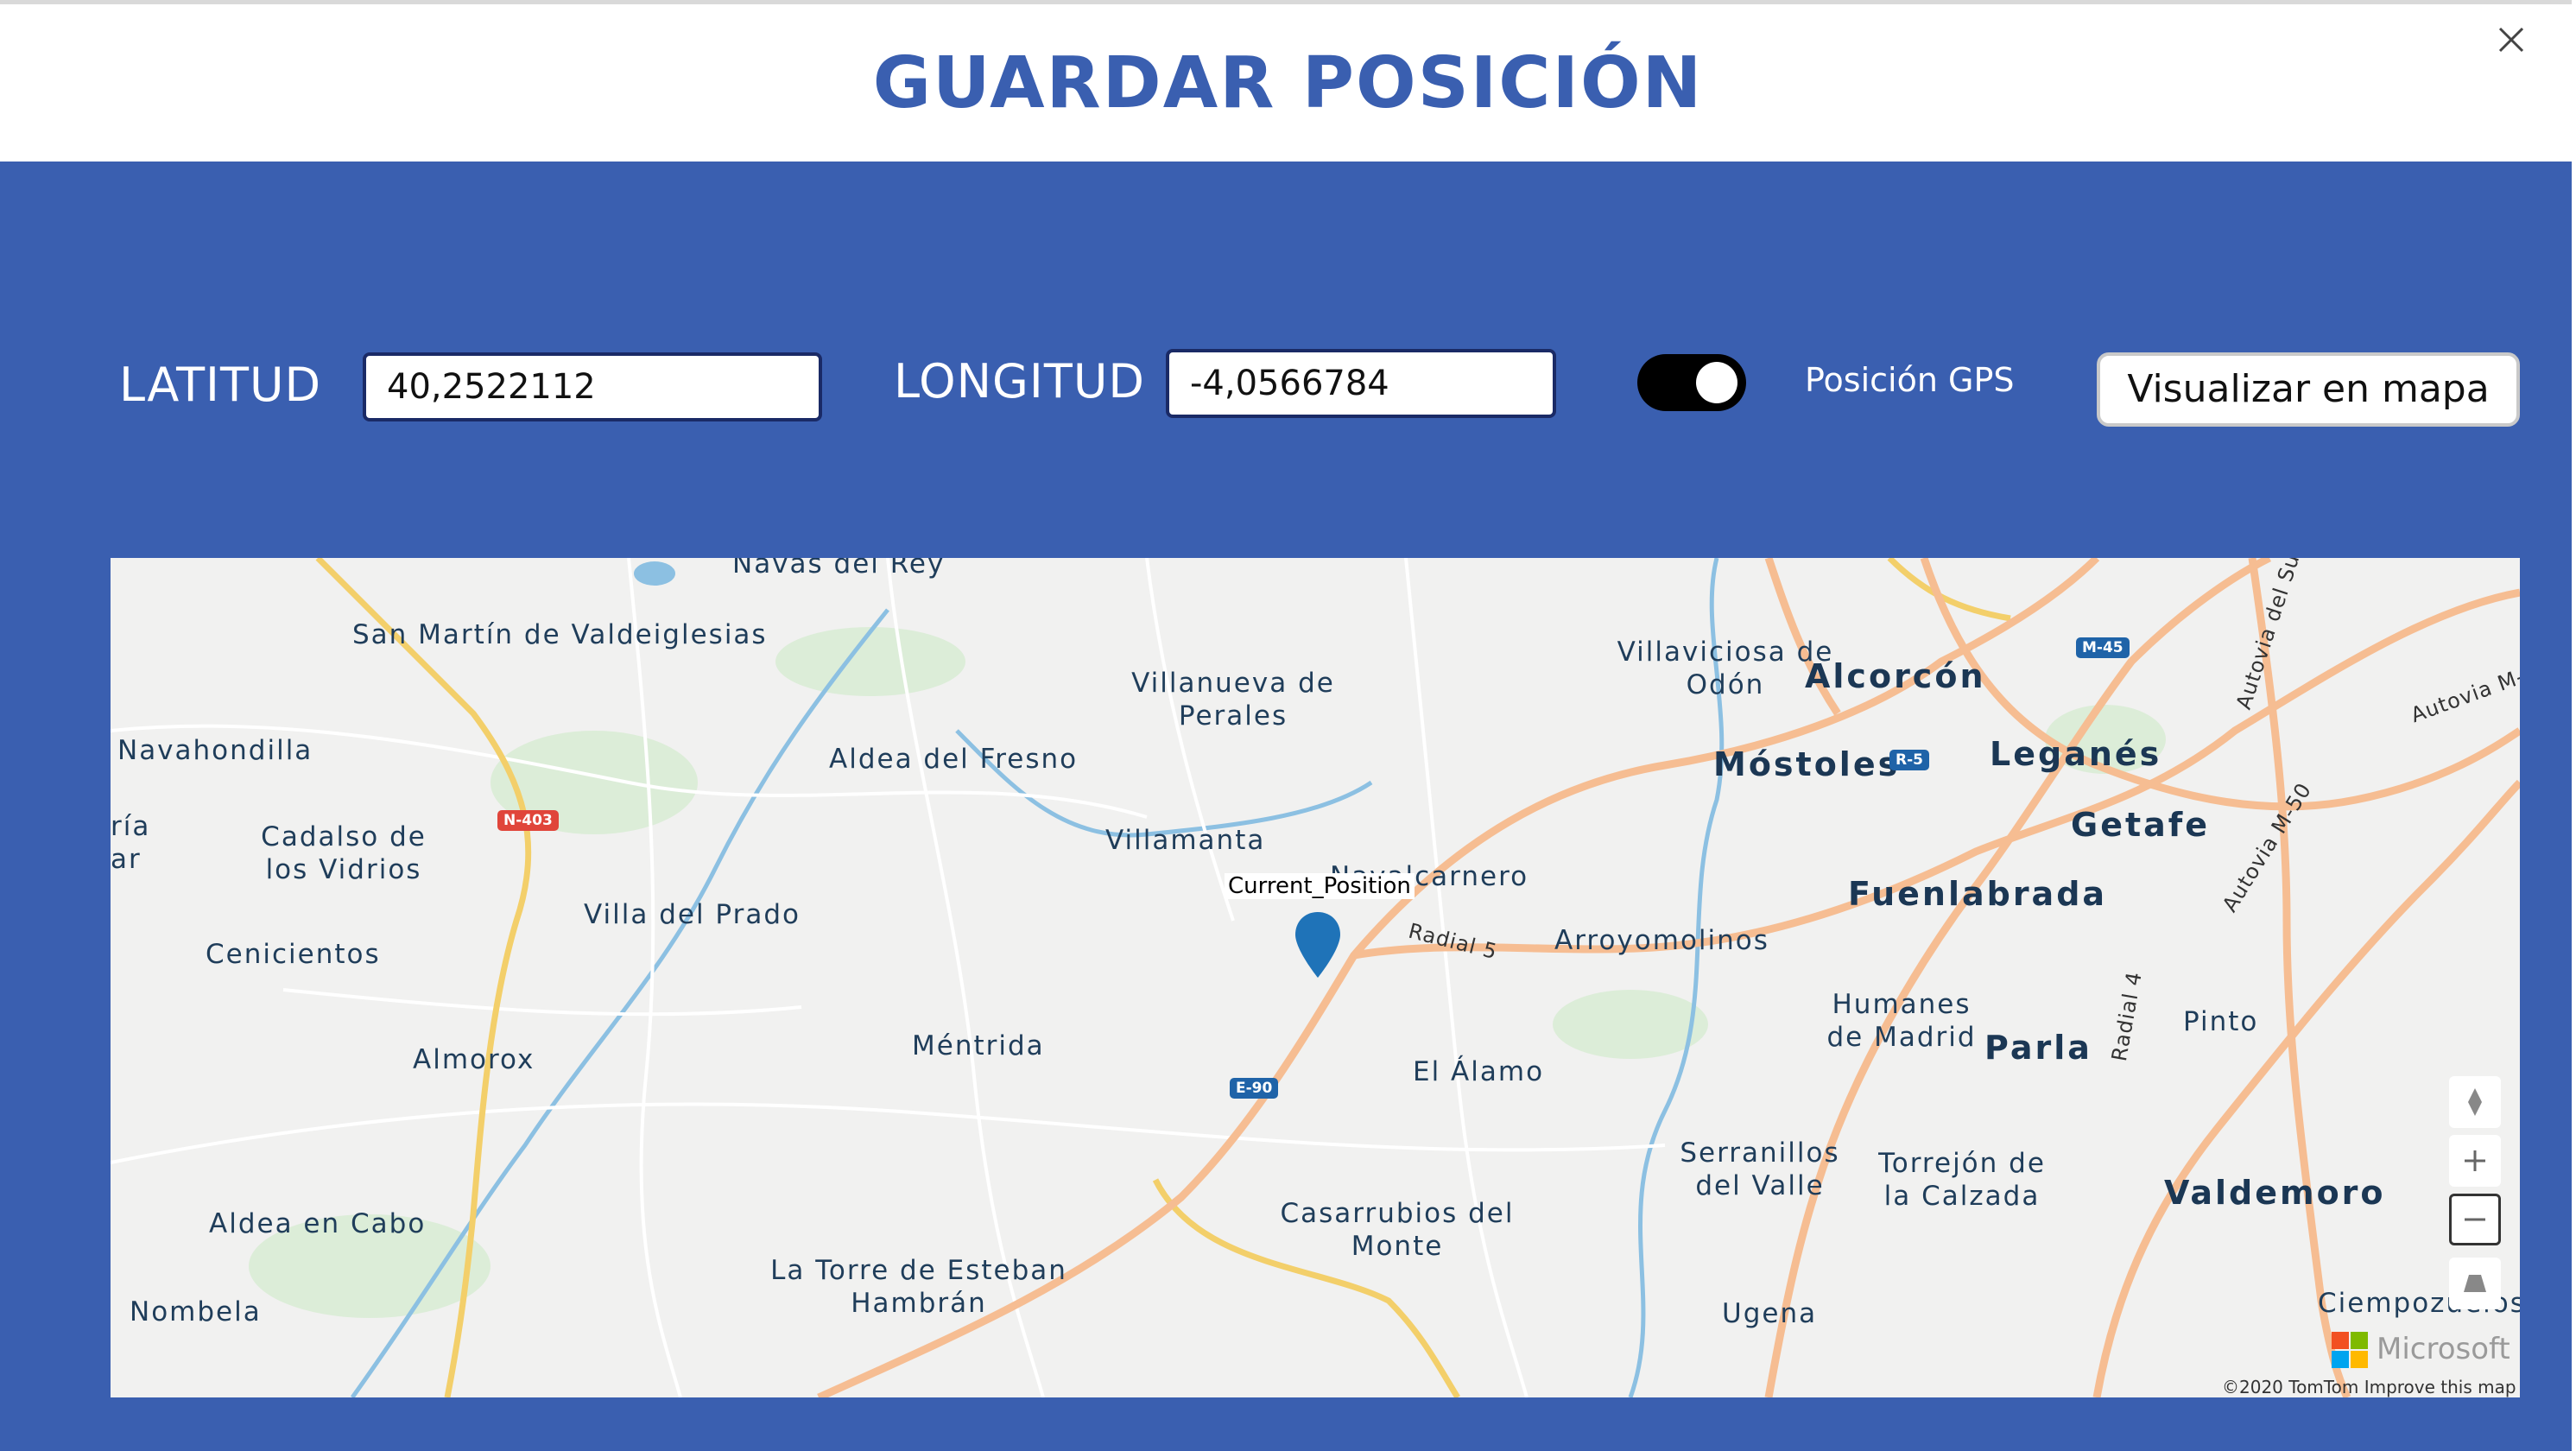  I want to click on place-label: El Álamo, so click(1479, 1071).